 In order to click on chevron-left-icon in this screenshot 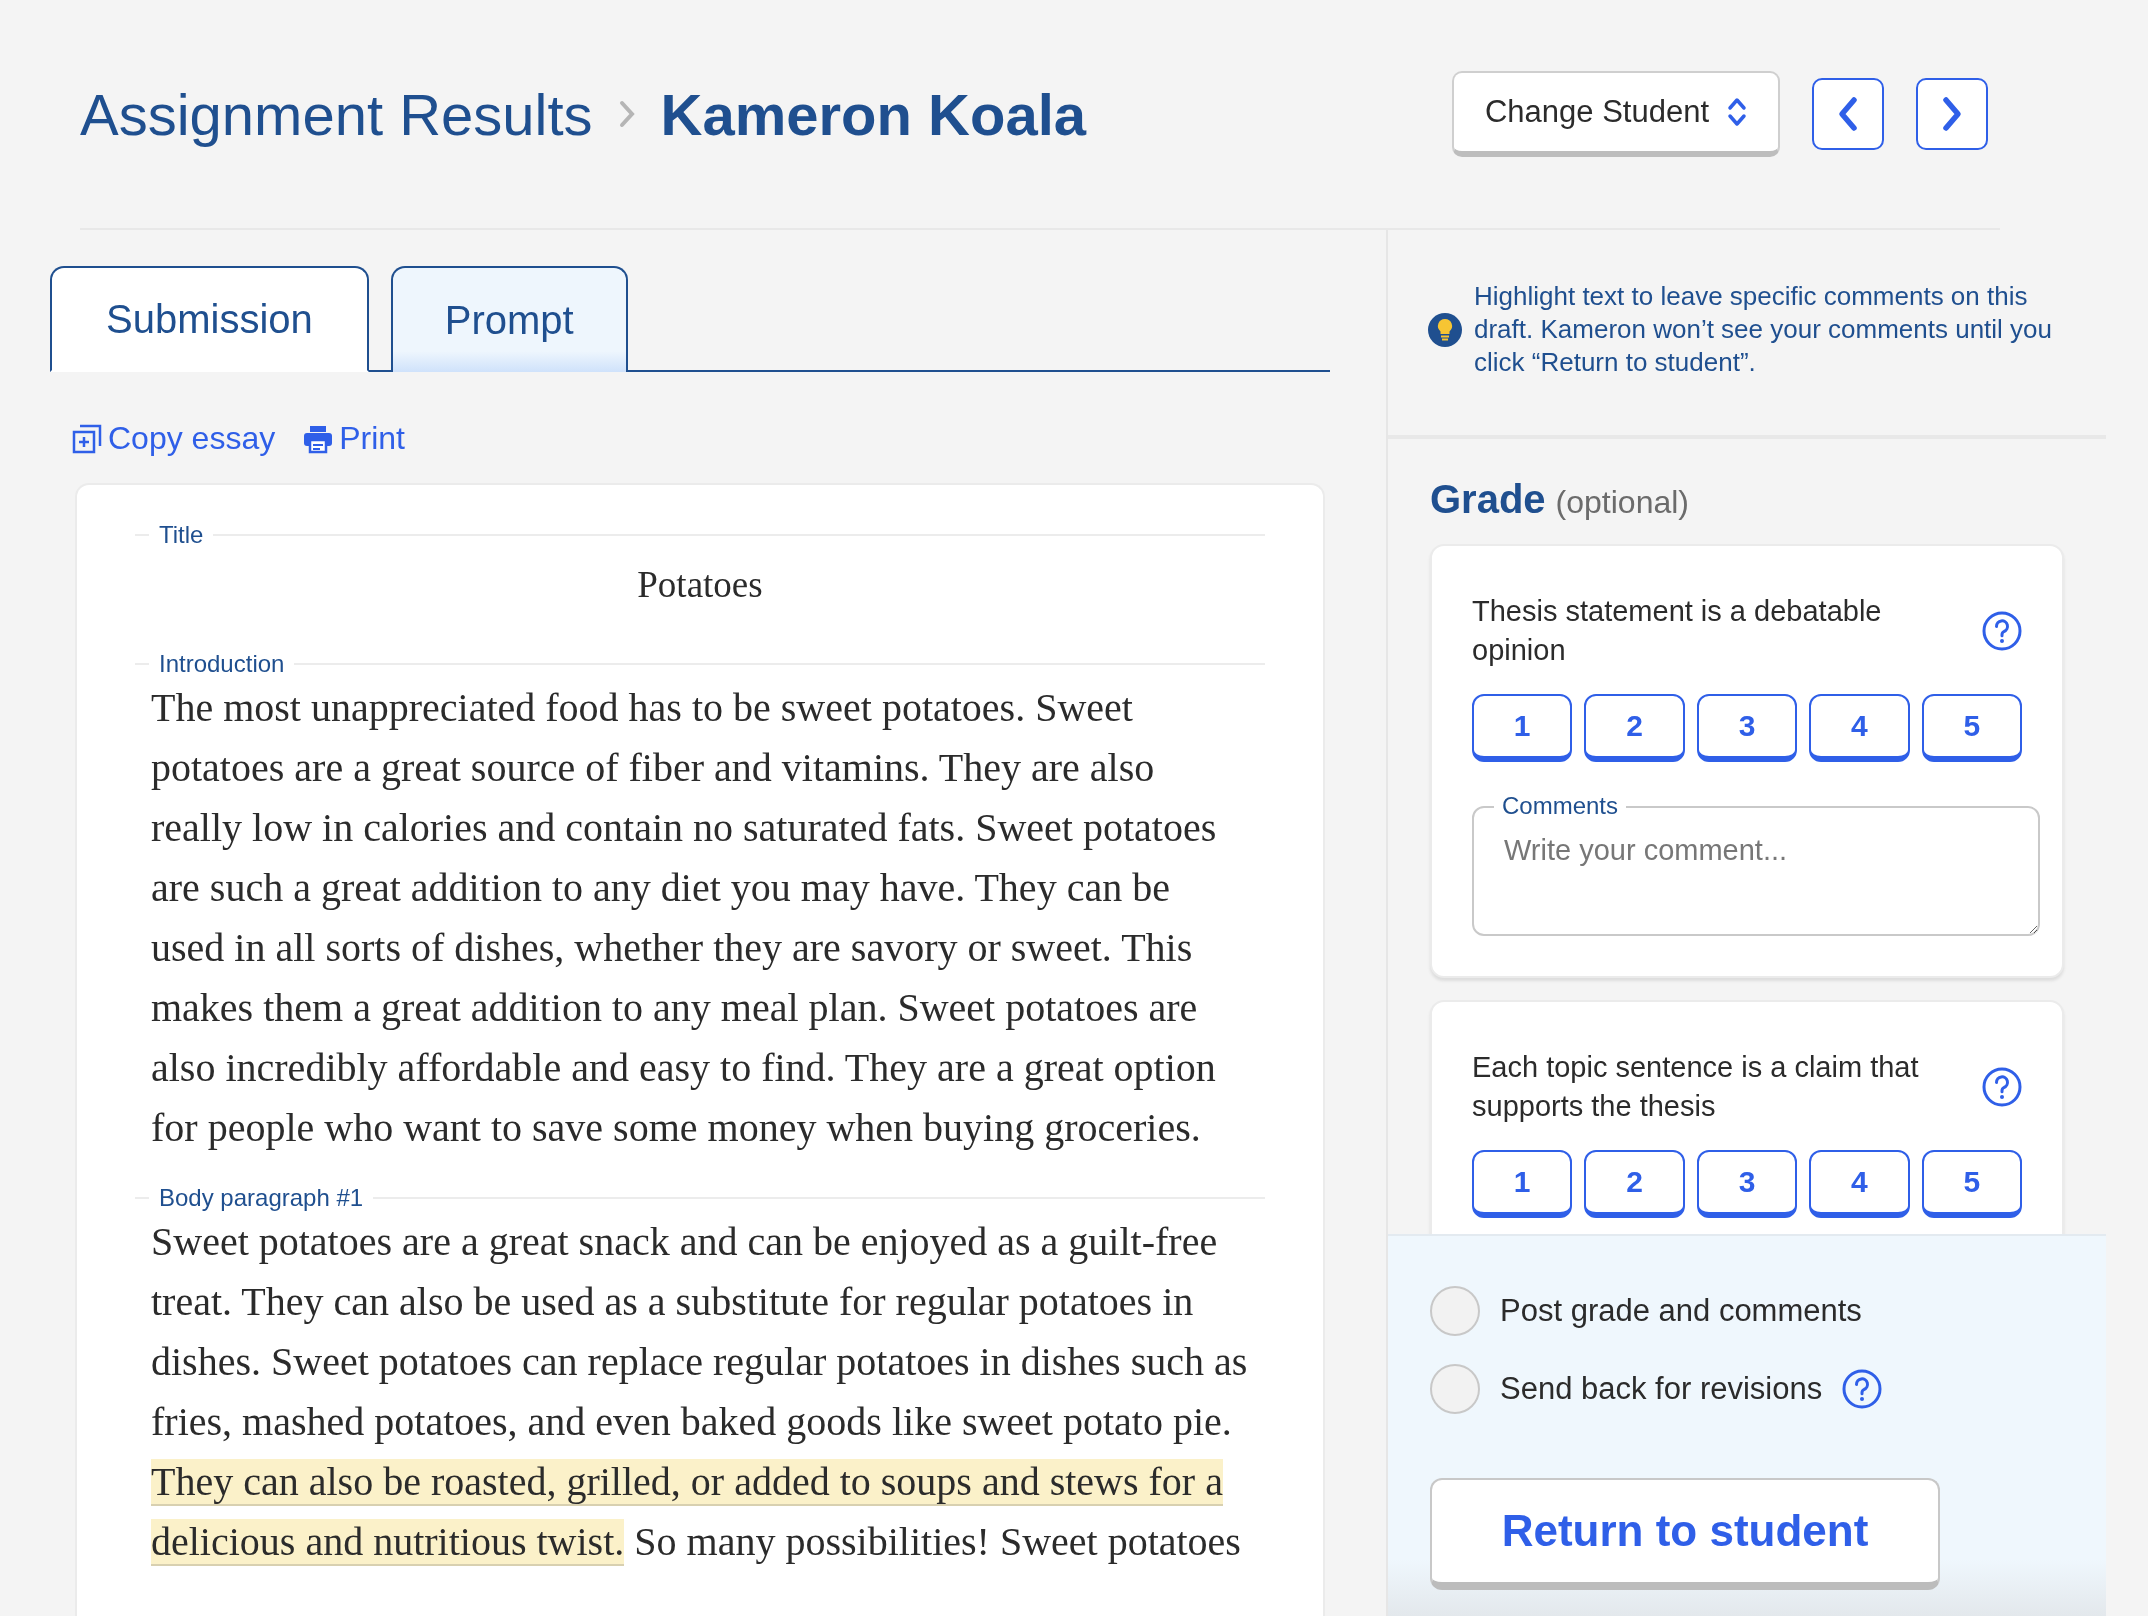, I will do `click(1848, 114)`.